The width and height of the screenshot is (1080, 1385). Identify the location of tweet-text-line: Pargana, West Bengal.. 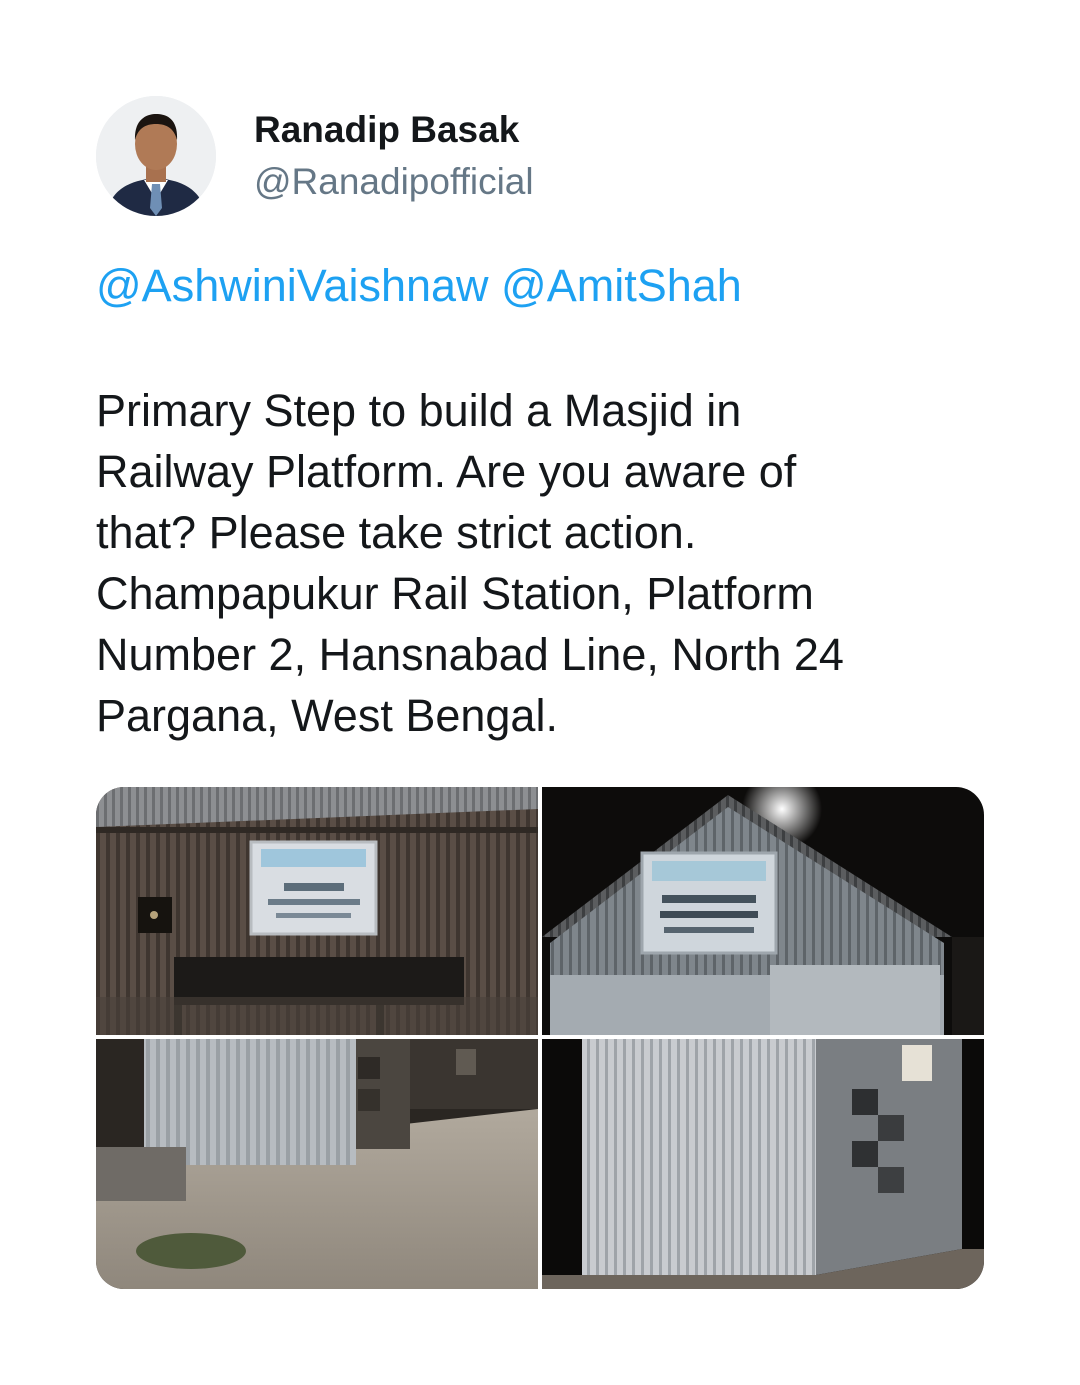
(327, 715).